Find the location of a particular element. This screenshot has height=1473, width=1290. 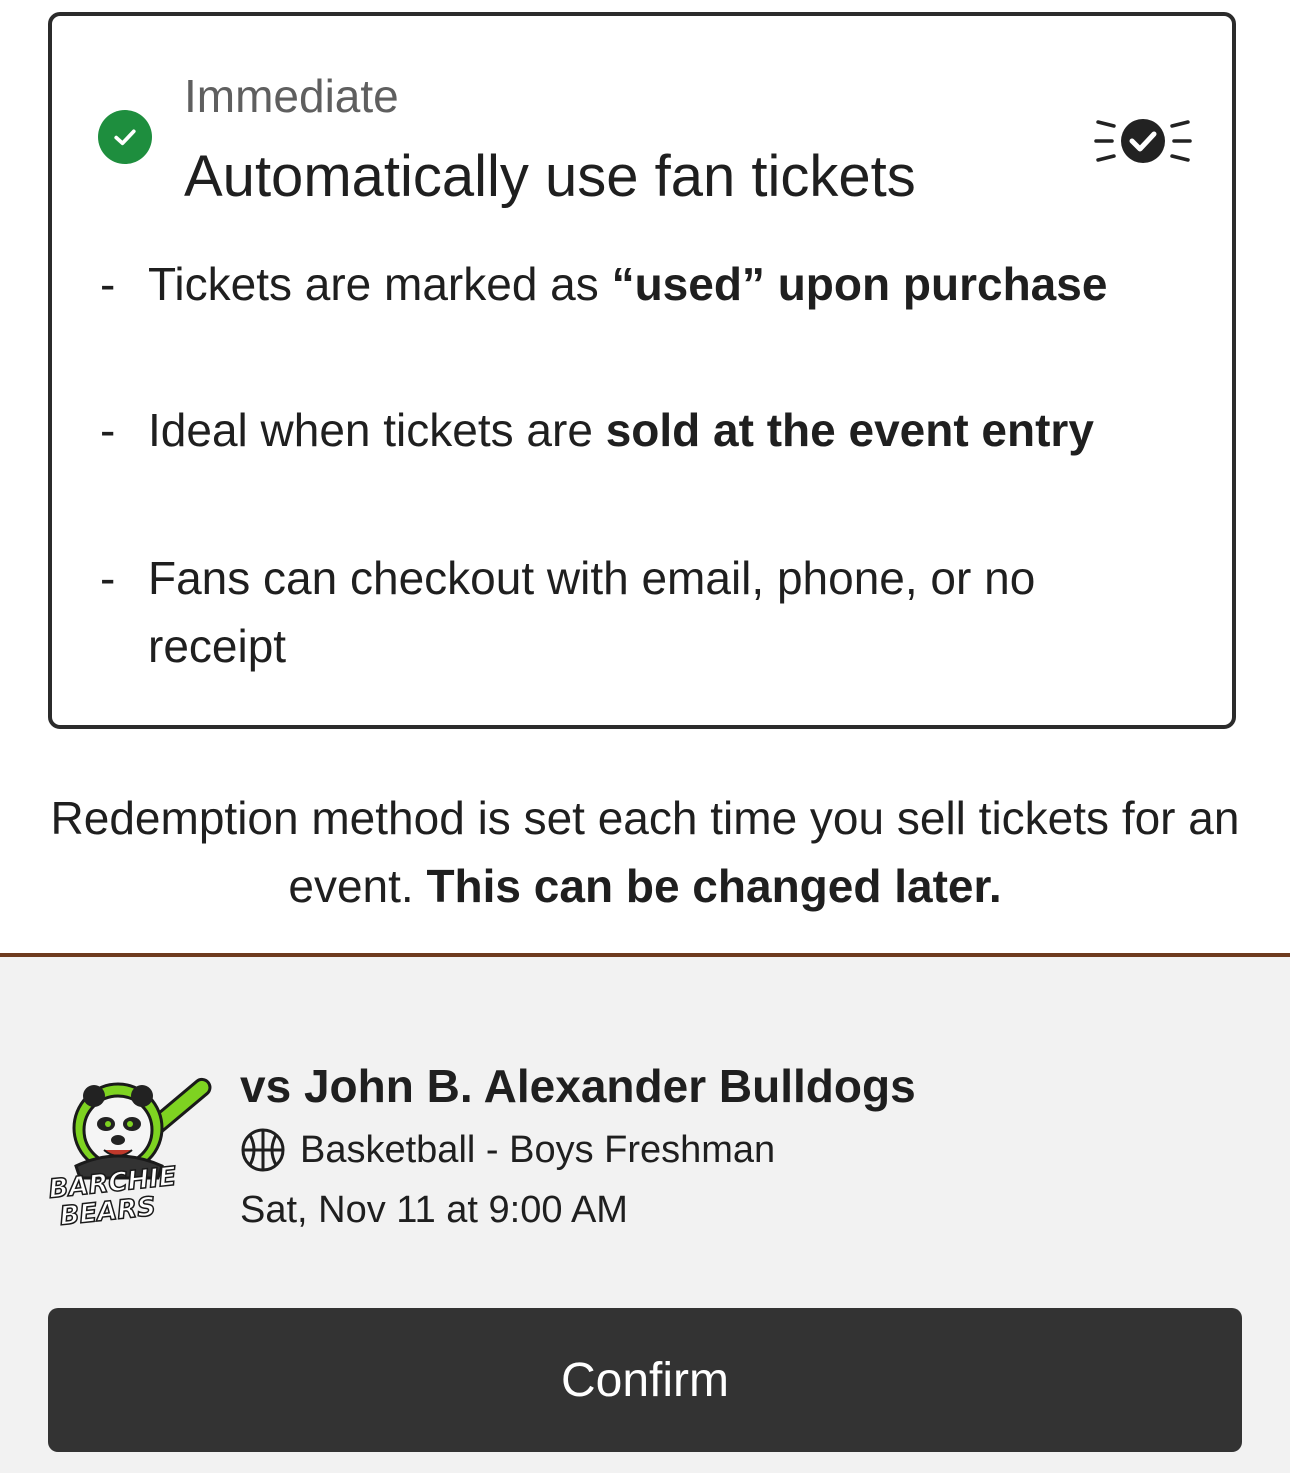

option-eyebrow: Immediate is located at coordinates (291, 96).